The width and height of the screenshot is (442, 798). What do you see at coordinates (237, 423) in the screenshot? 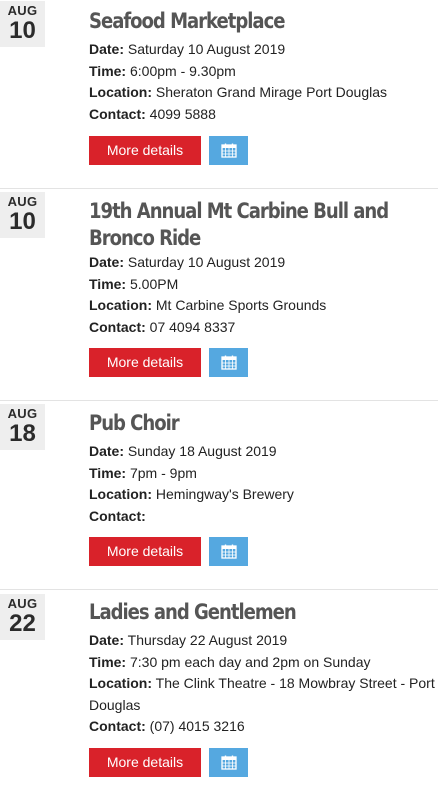
I see `event-title: Pub Choir` at bounding box center [237, 423].